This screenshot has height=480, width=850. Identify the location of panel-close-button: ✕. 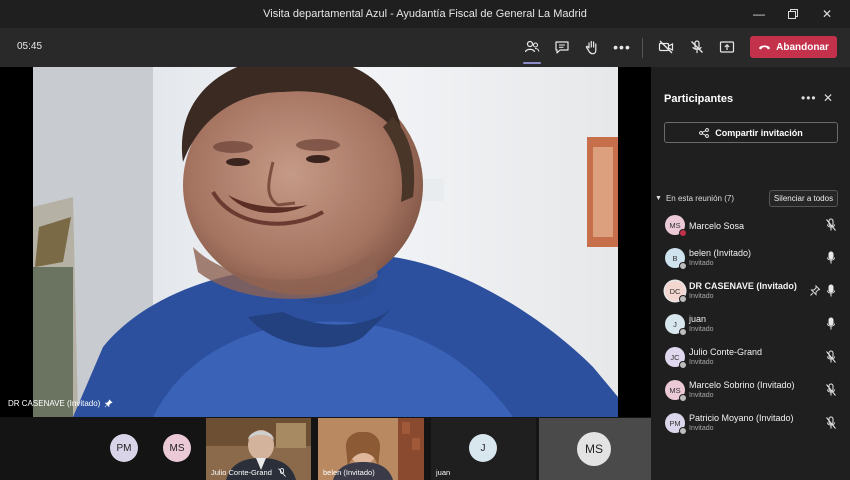
(828, 98).